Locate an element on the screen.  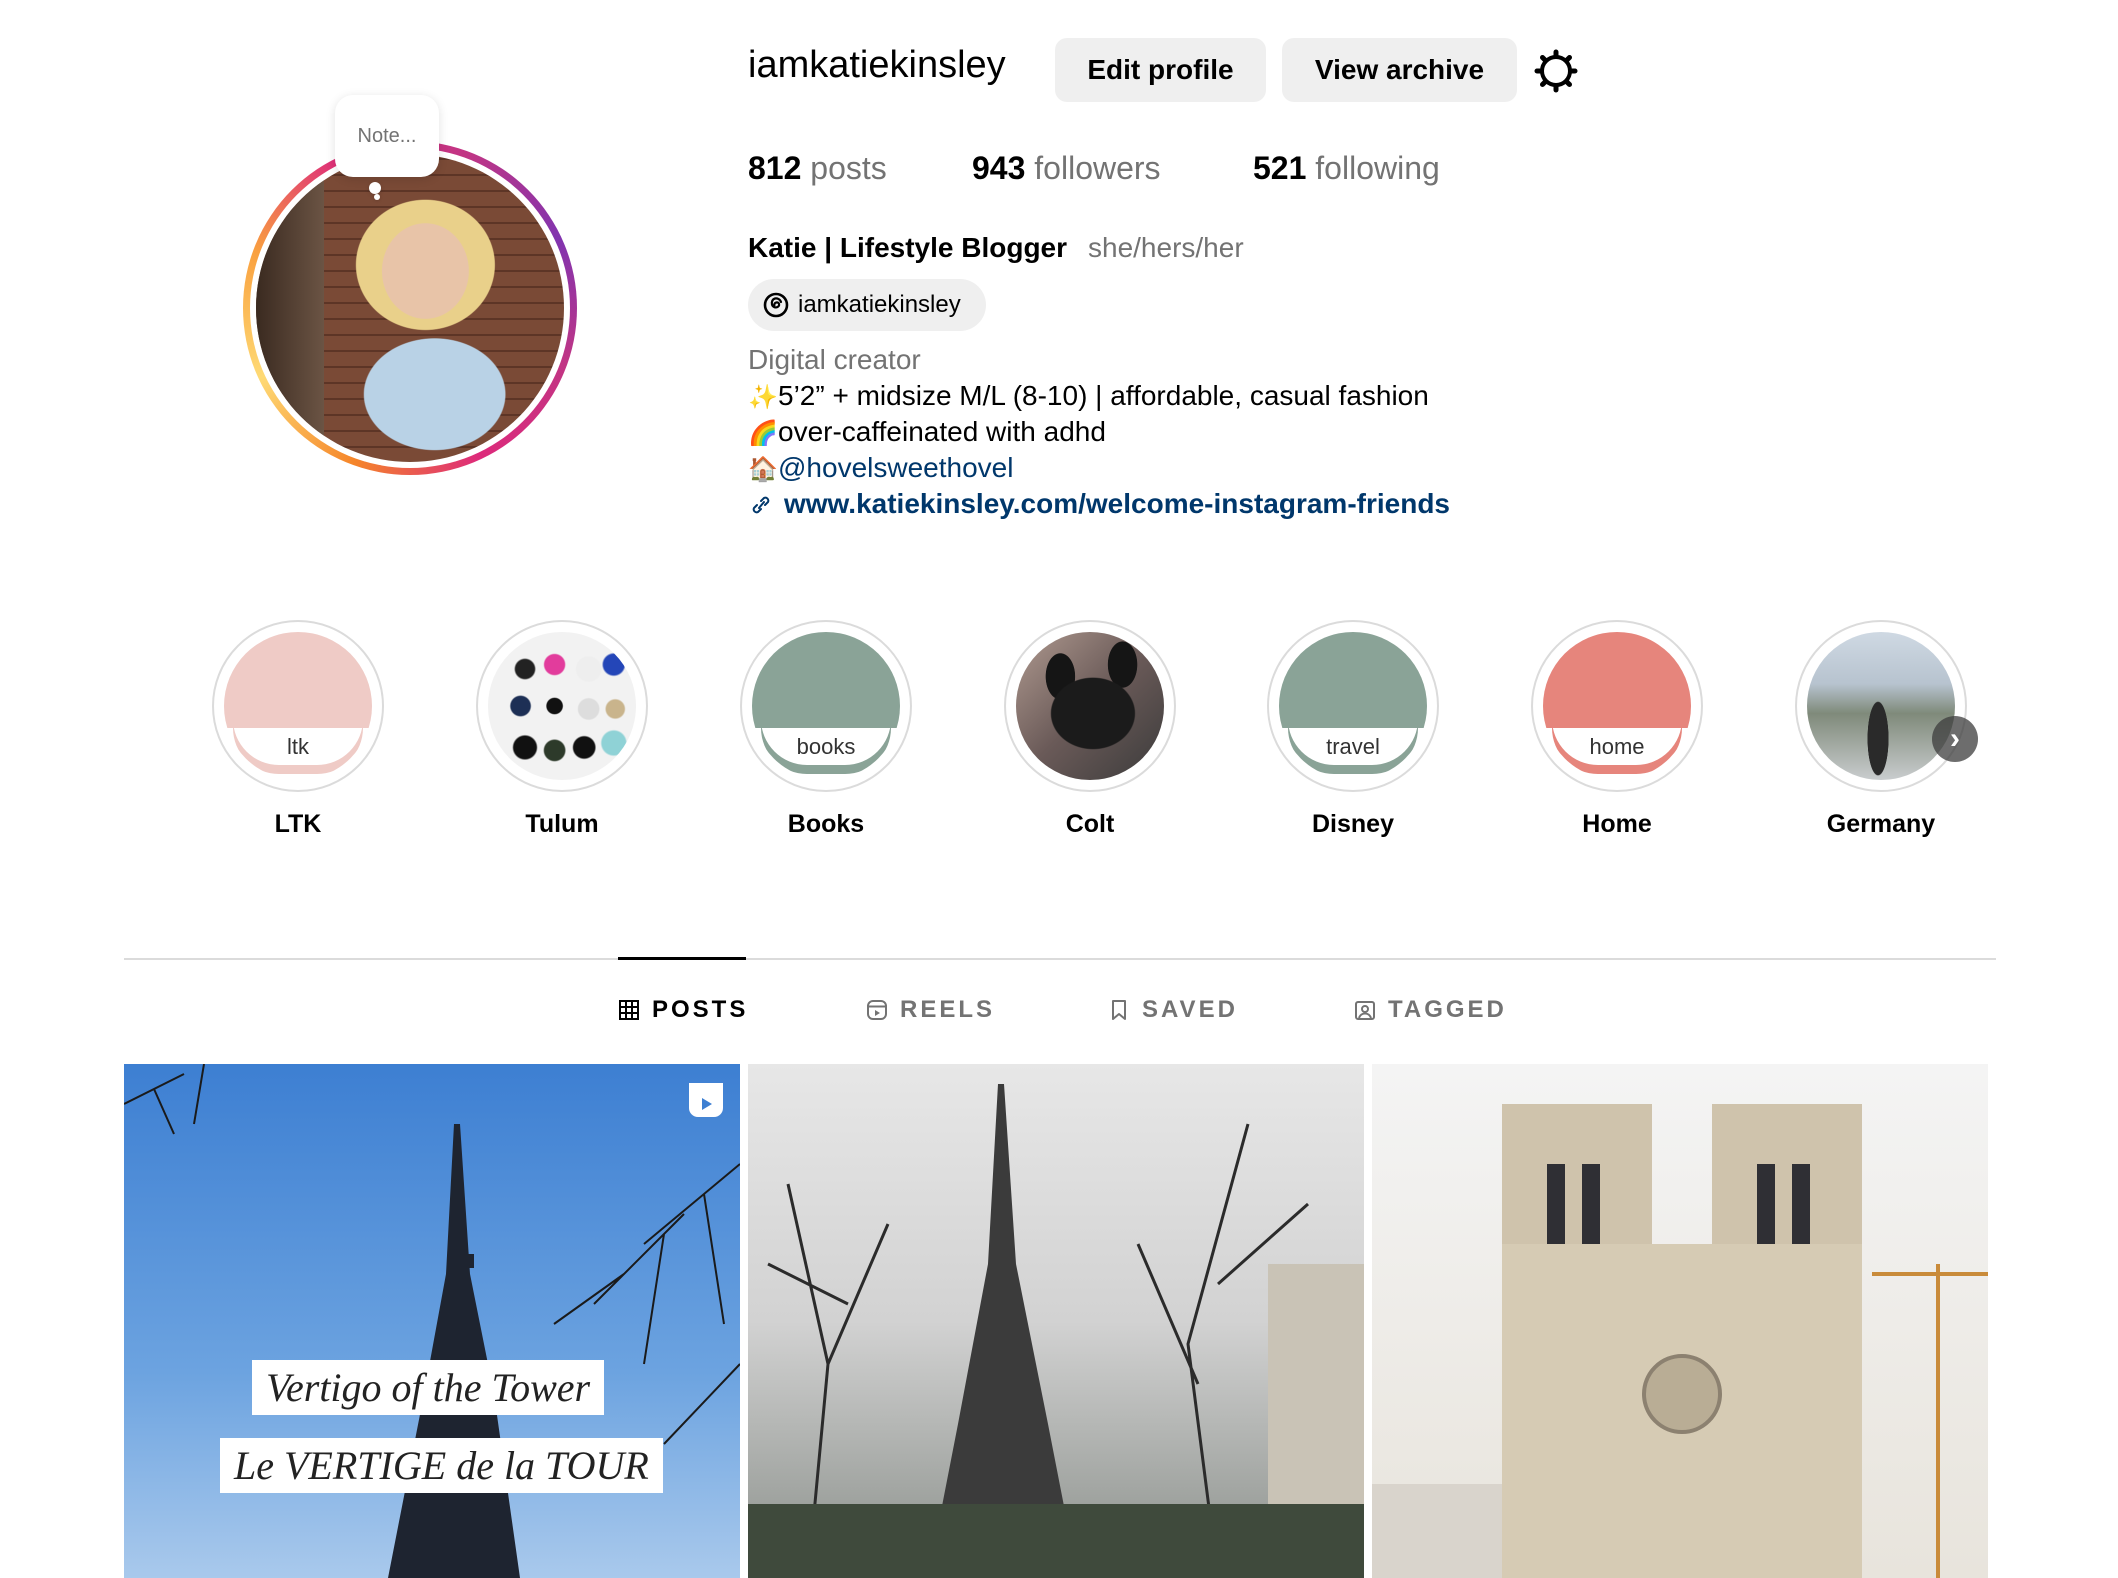
highlight-tulum: Tulum is located at coordinates (562, 729).